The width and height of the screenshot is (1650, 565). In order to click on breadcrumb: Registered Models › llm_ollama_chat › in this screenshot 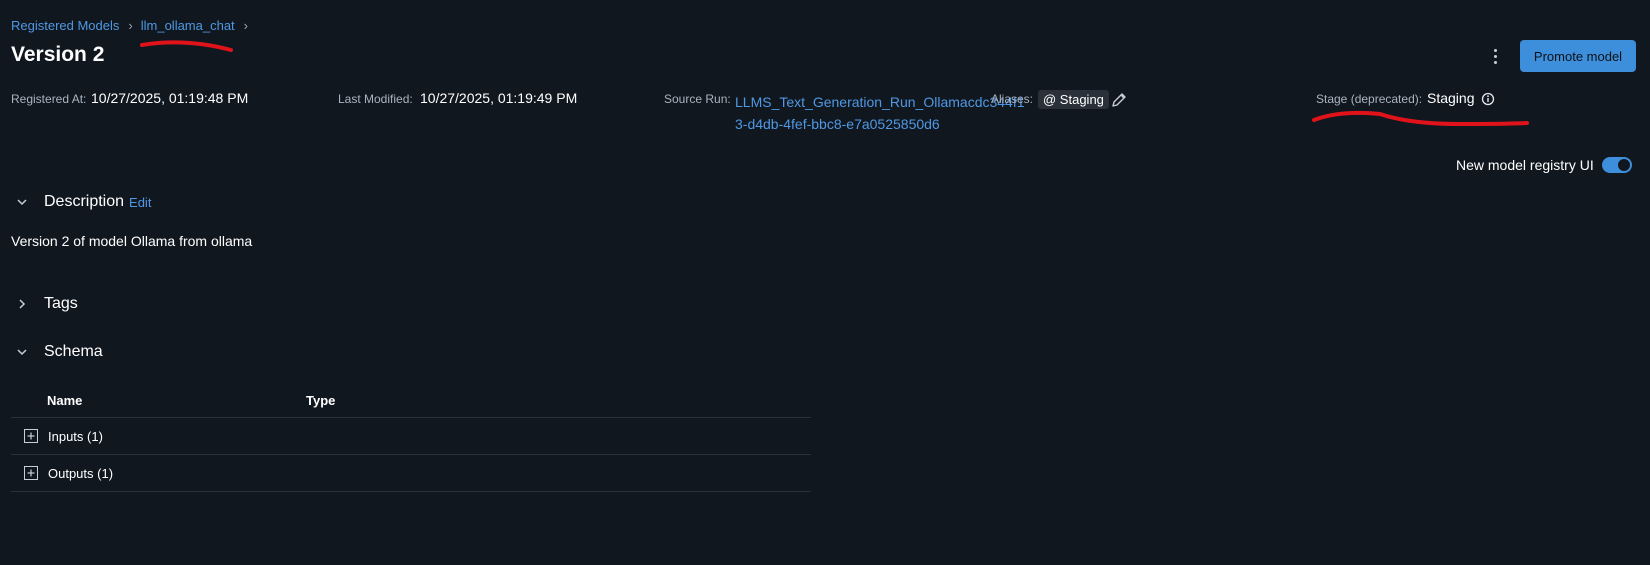, I will do `click(133, 25)`.